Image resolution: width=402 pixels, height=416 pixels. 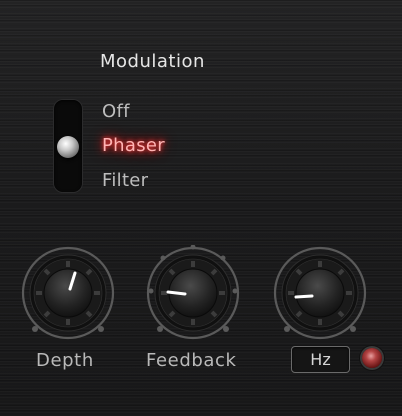 I want to click on rate-unit-button: Hz, so click(x=320, y=359).